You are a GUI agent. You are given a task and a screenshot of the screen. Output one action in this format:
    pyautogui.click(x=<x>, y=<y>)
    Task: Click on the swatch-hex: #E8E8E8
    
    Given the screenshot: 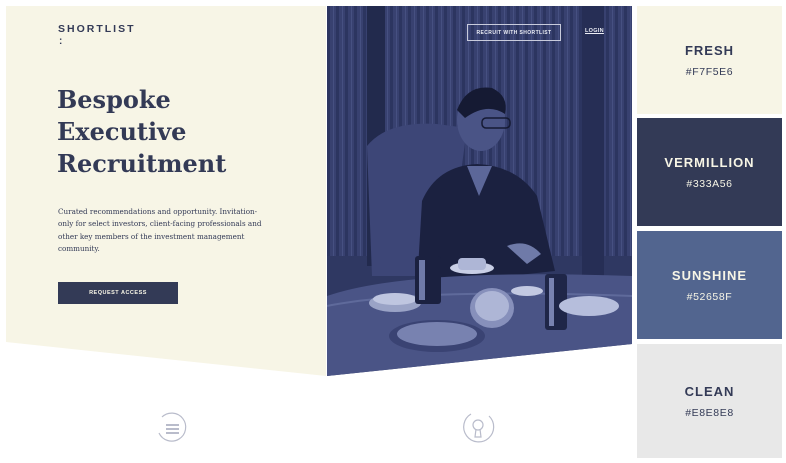 What is the action you would take?
    pyautogui.click(x=709, y=412)
    